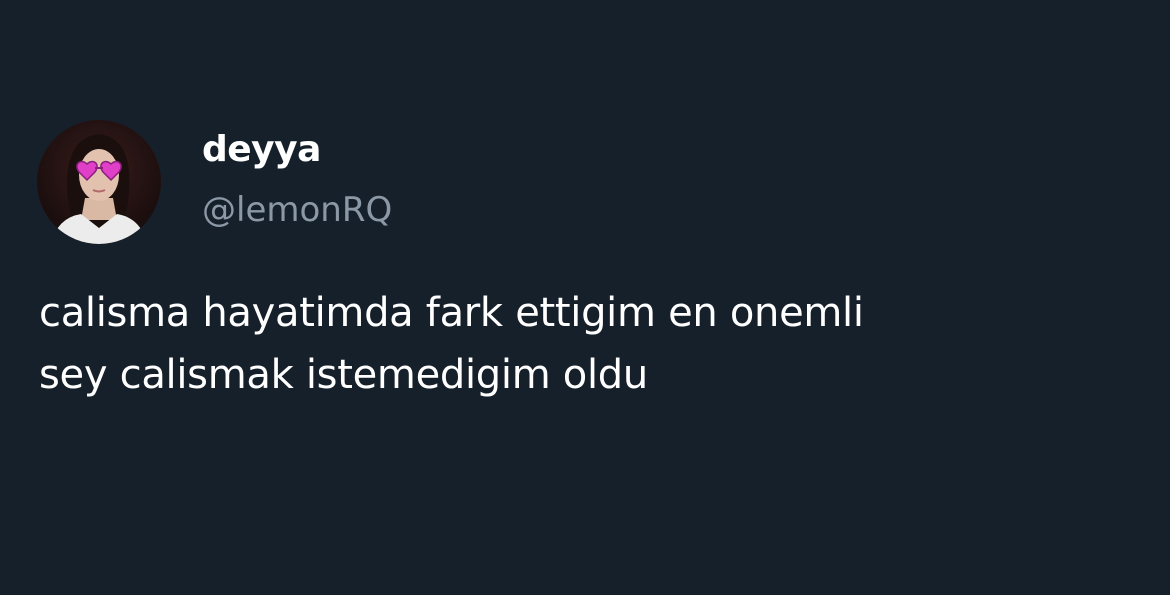 This screenshot has width=1170, height=595. I want to click on display-name: deyya, so click(261, 150).